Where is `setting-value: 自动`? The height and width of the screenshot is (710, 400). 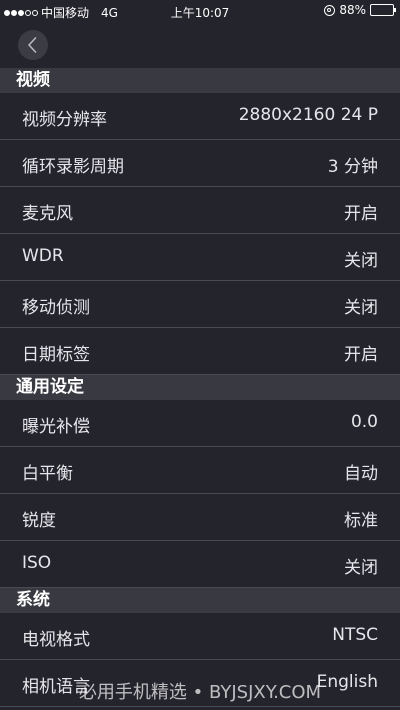
setting-value: 自动 is located at coordinates (361, 474).